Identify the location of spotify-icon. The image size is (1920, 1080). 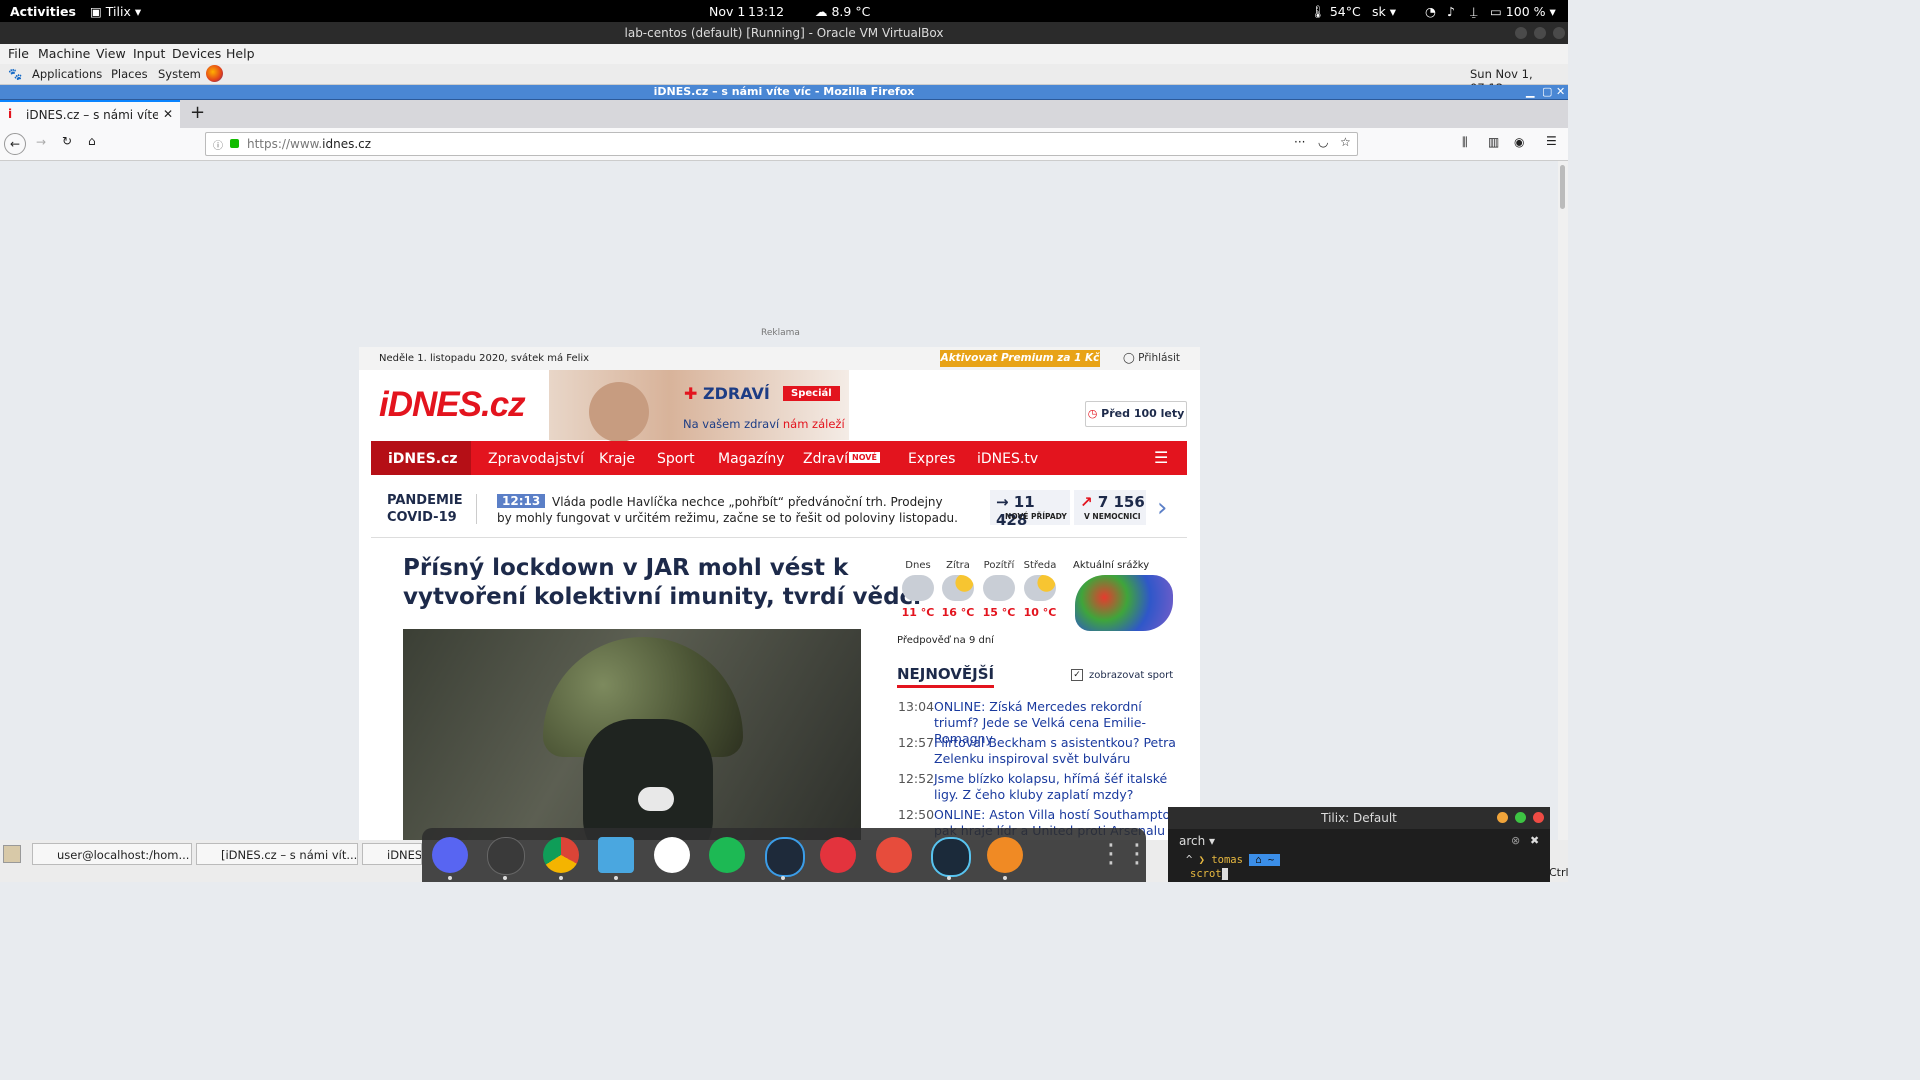
(727, 855).